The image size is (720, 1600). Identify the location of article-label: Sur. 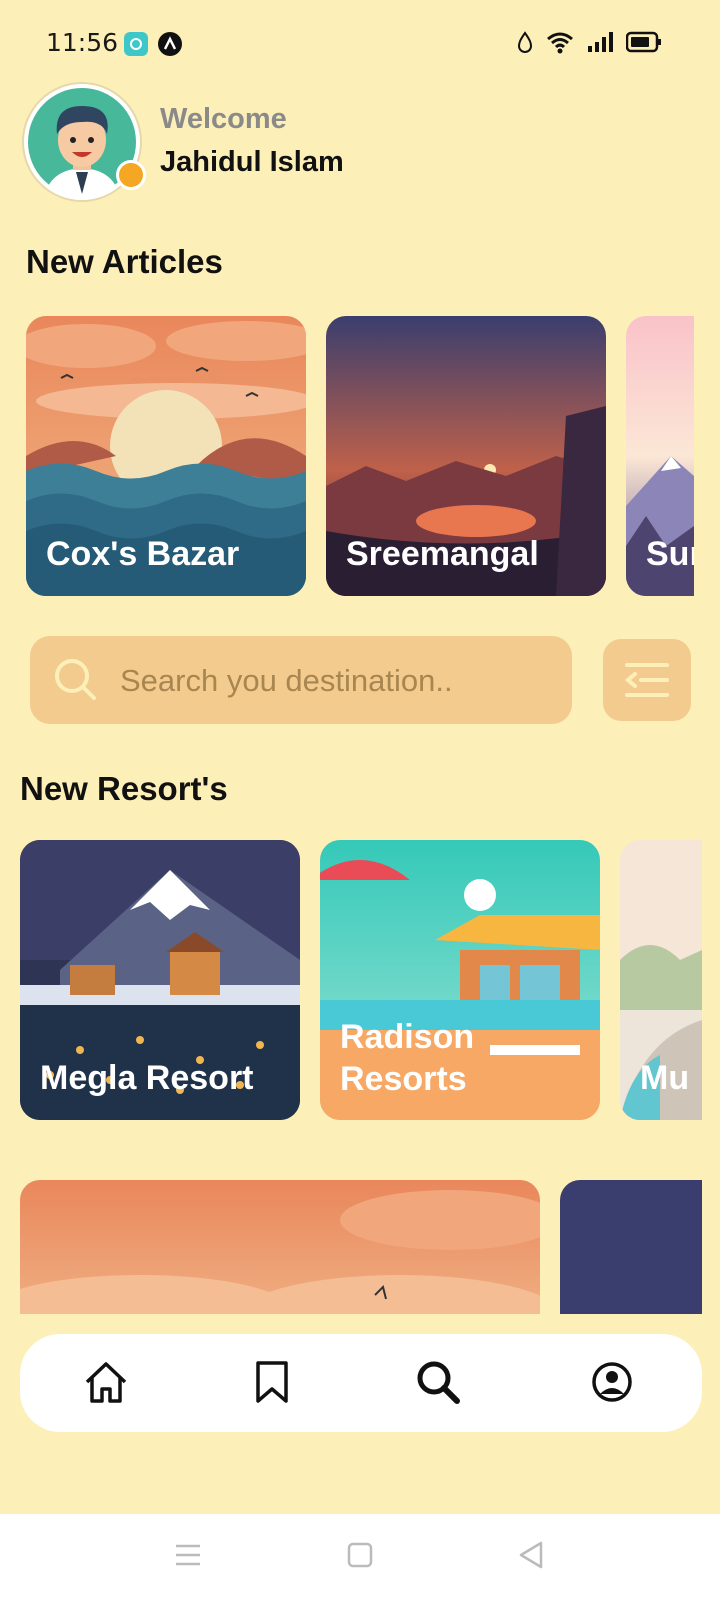
(670, 554).